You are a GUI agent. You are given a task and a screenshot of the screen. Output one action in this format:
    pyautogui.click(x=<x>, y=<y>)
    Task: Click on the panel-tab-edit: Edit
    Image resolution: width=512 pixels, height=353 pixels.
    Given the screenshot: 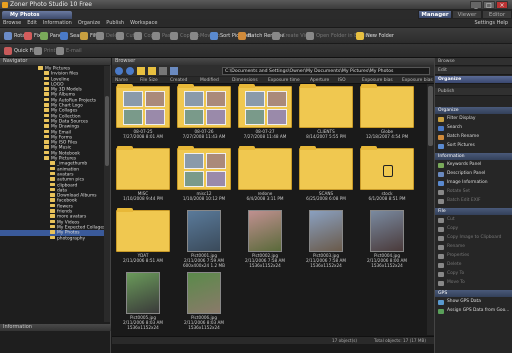 What is the action you would take?
    pyautogui.click(x=473, y=71)
    